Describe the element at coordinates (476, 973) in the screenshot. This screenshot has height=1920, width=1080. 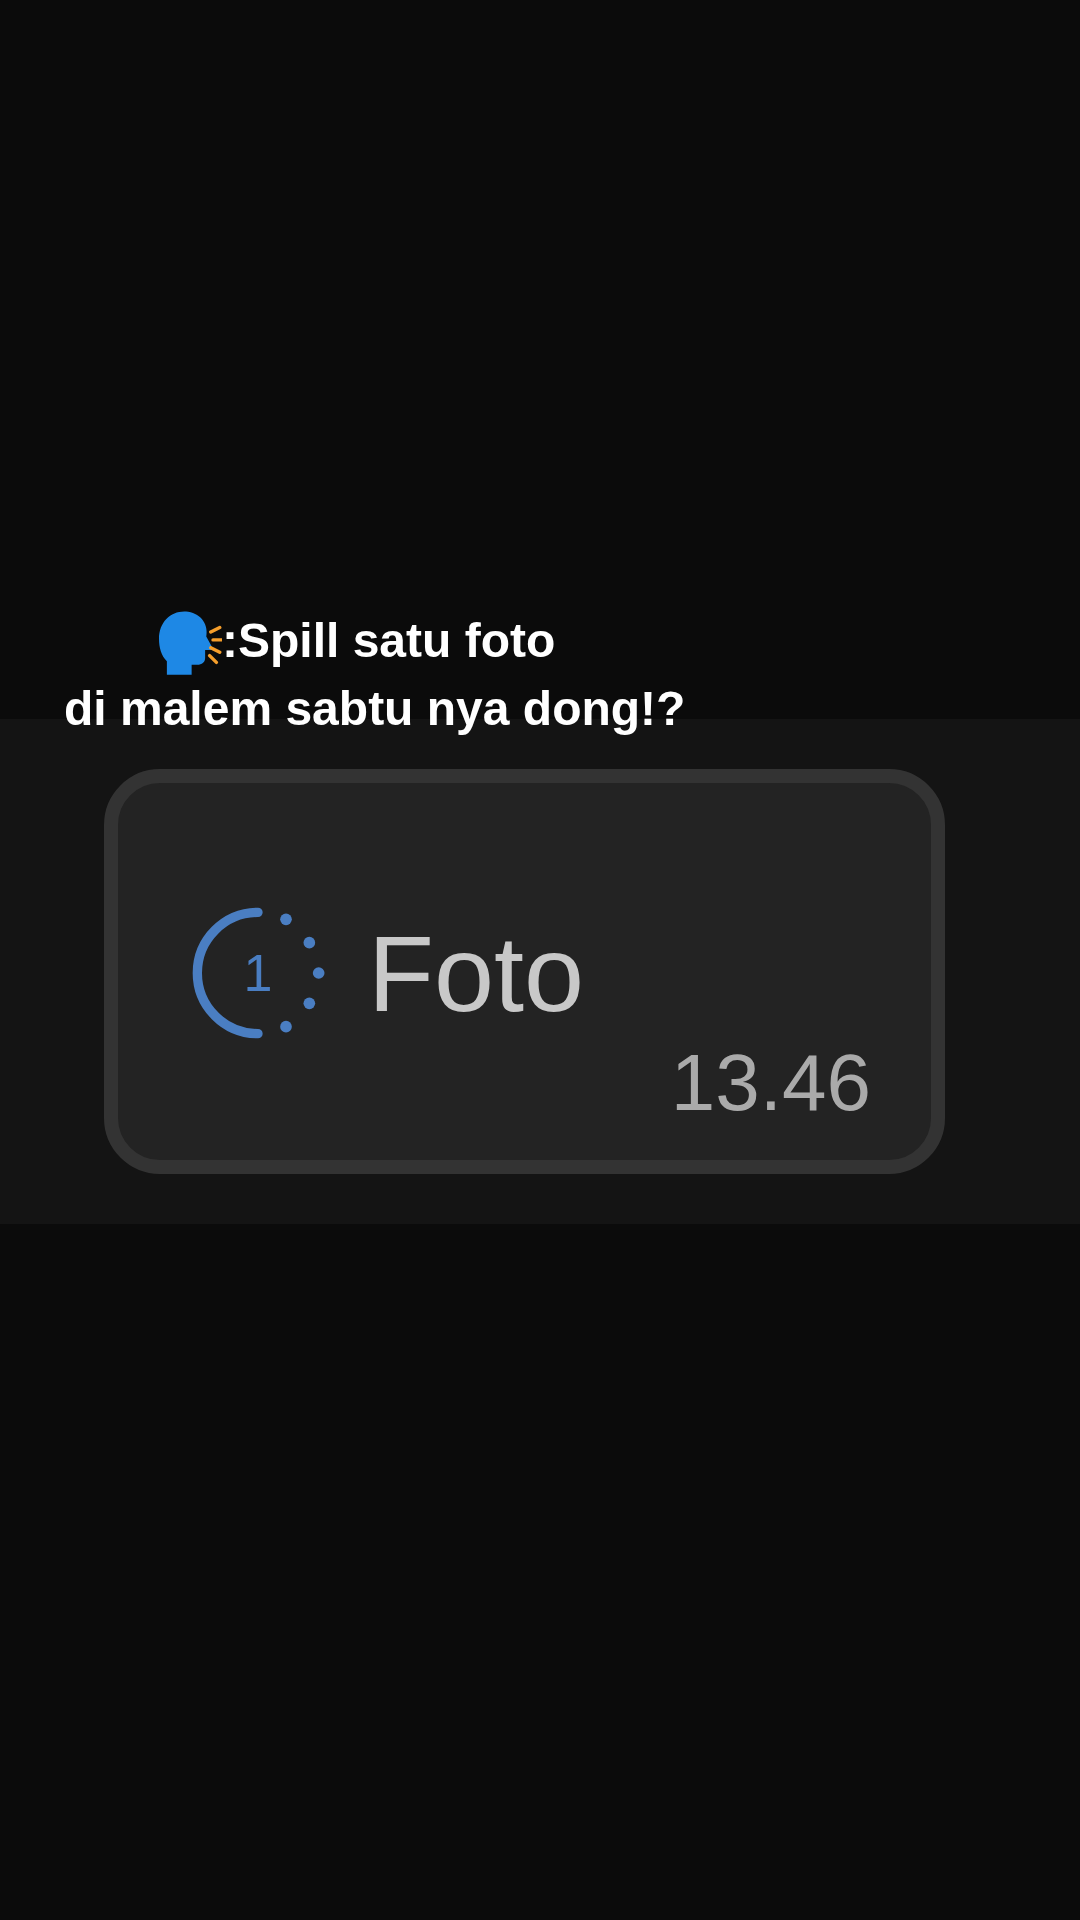
I see `media-label: Foto` at that location.